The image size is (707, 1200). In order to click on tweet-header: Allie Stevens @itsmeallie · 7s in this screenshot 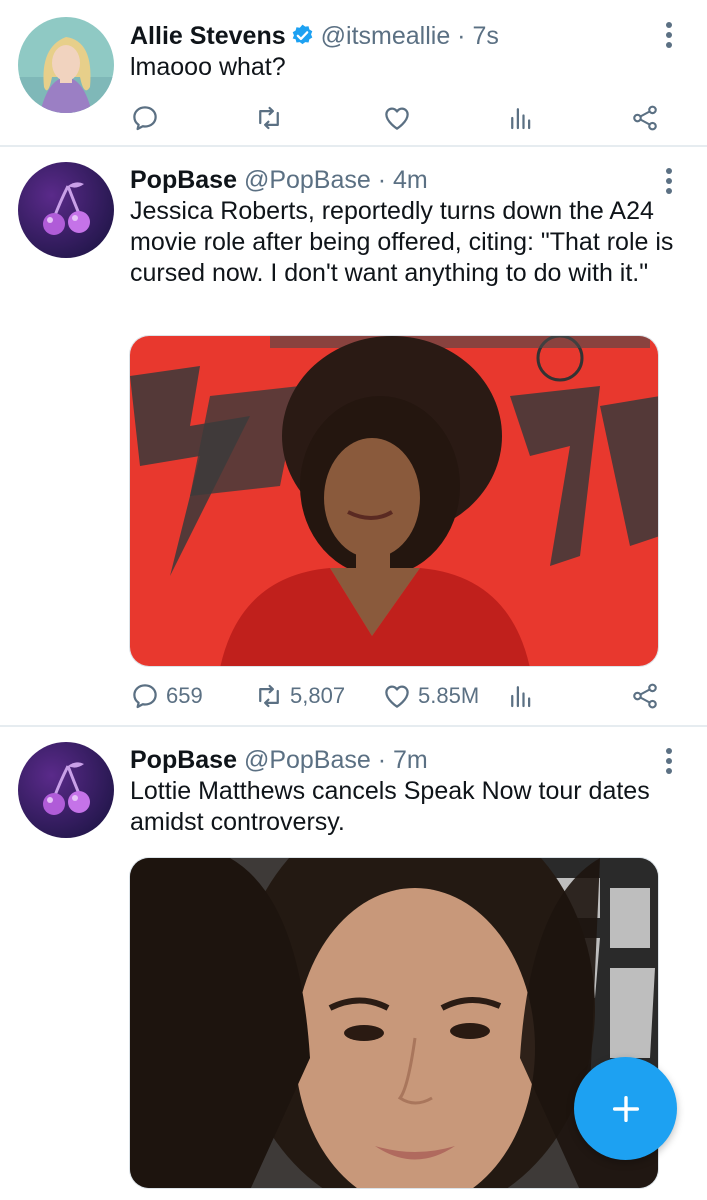, I will do `click(388, 36)`.